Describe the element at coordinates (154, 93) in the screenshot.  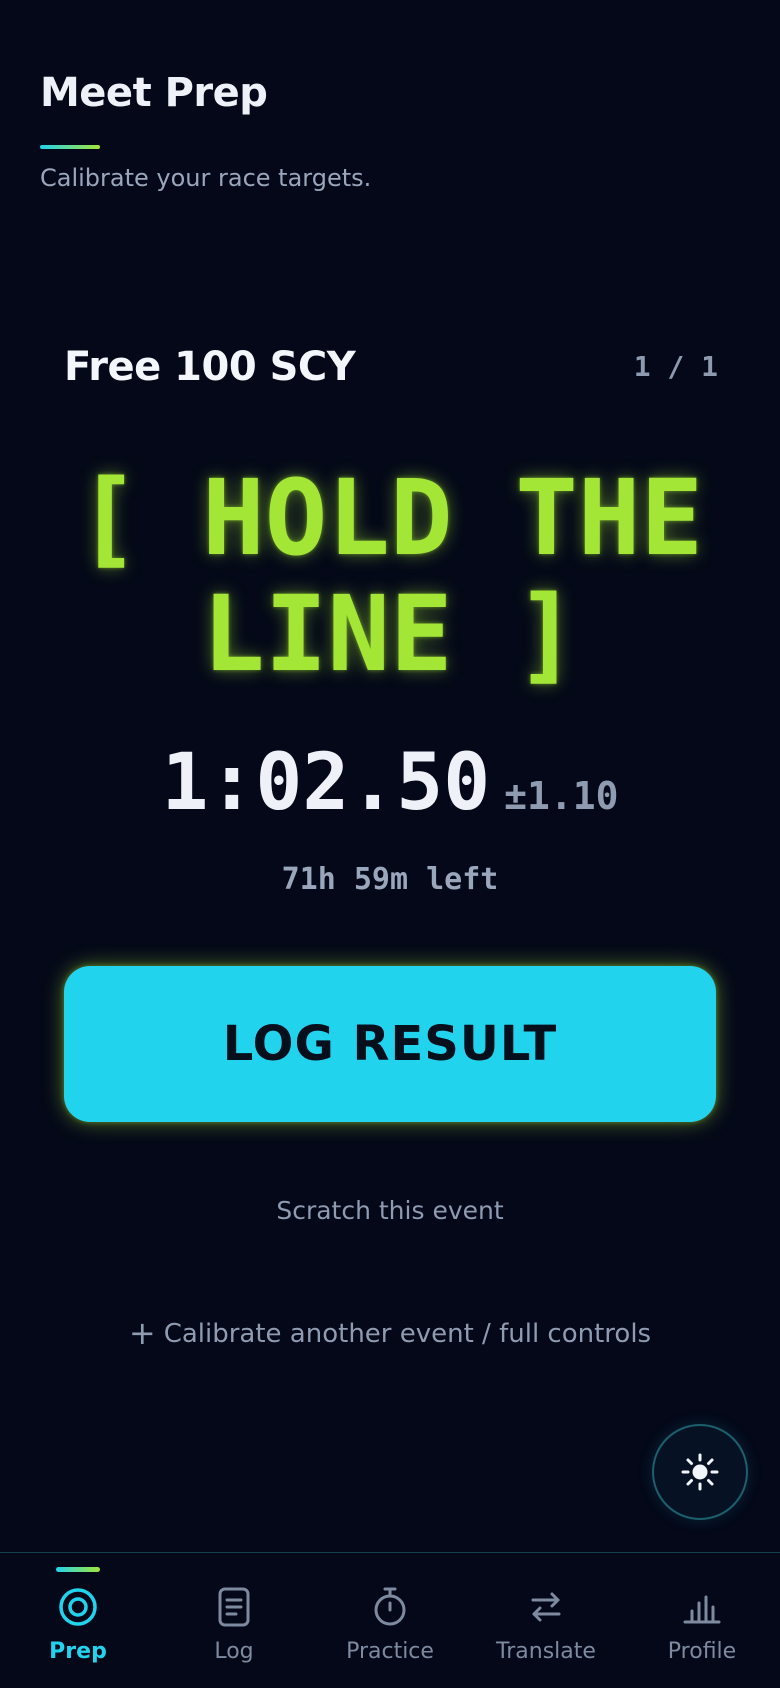
I see `page-title: Meet Prep` at that location.